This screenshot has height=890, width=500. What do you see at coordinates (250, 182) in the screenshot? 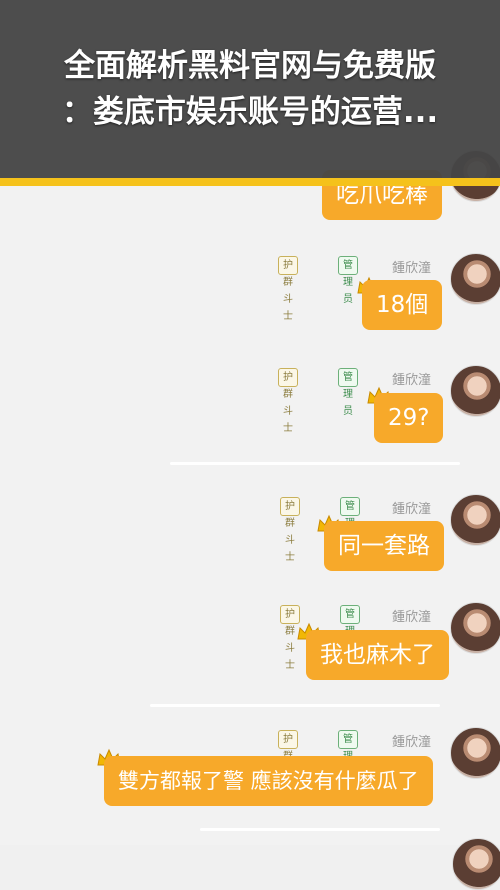
I see `banner-accent-stripe` at bounding box center [250, 182].